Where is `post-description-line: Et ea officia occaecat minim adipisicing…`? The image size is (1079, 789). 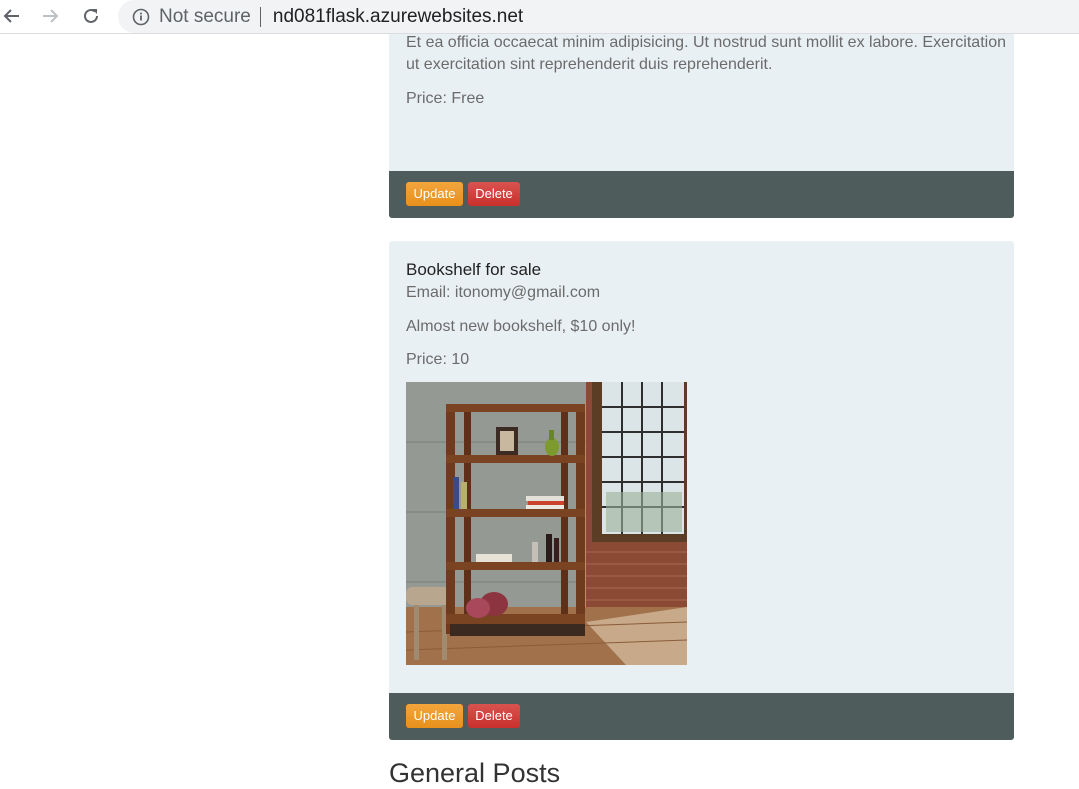
post-description-line: Et ea officia occaecat minim adipisicing… is located at coordinates (706, 42).